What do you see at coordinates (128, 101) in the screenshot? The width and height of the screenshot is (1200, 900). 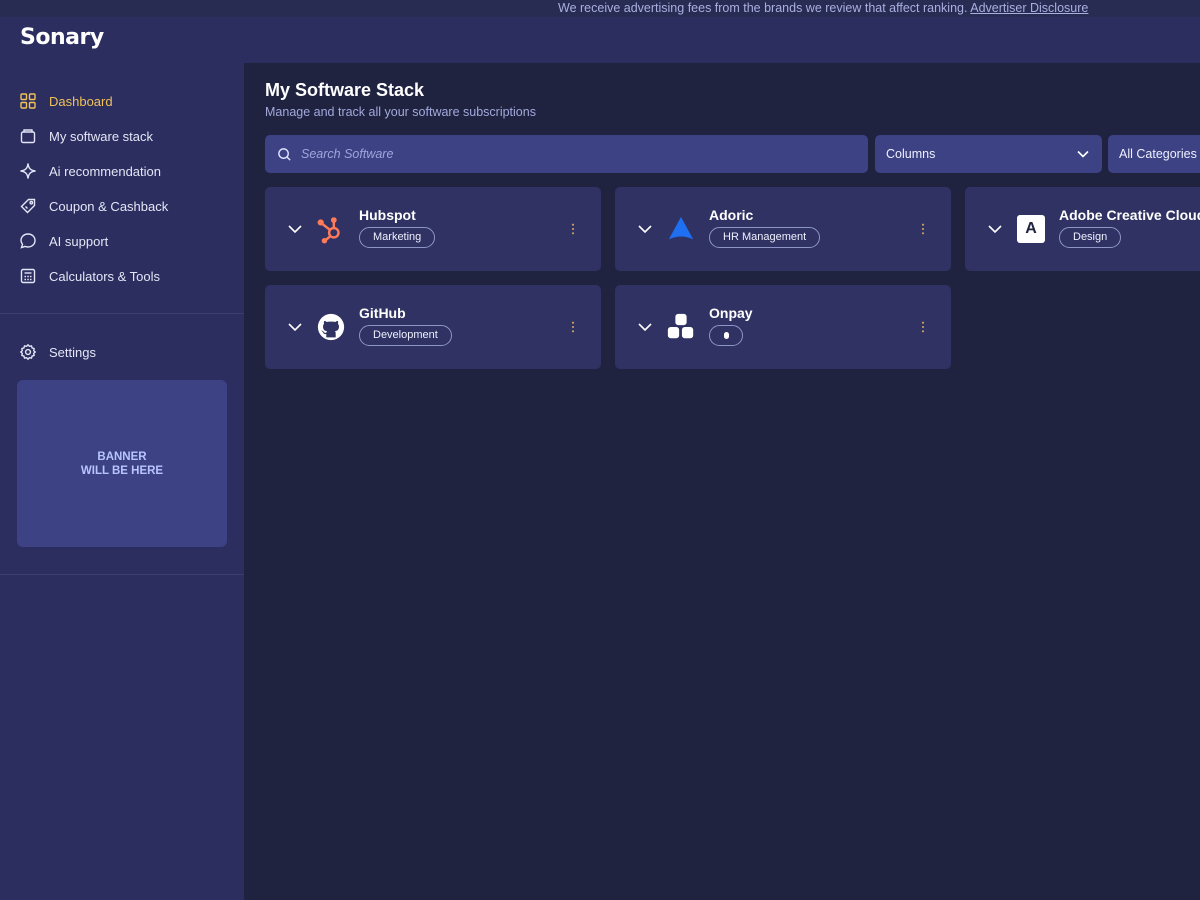 I see `sidebar-item-dashboard: Dashboard` at bounding box center [128, 101].